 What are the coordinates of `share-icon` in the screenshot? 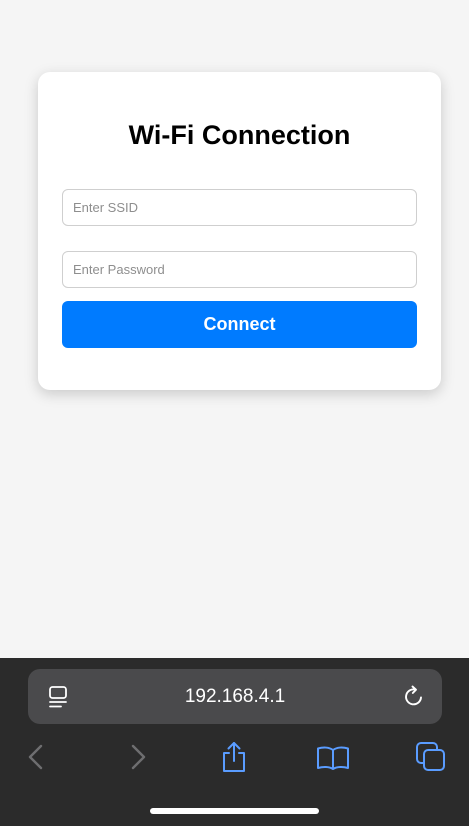 It's located at (234, 757).